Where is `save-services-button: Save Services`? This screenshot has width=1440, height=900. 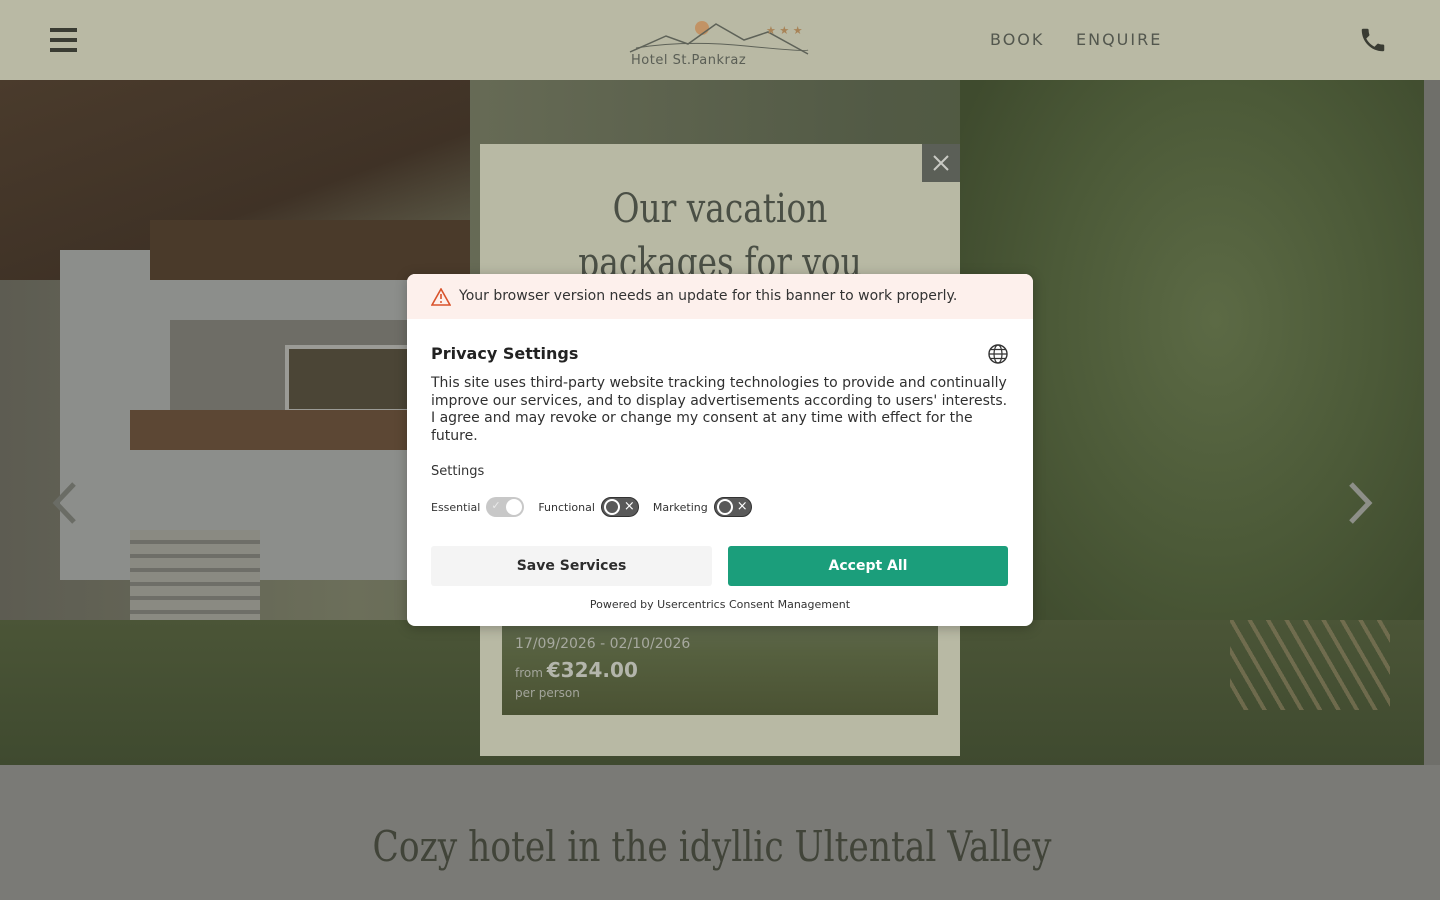
save-services-button: Save Services is located at coordinates (571, 566).